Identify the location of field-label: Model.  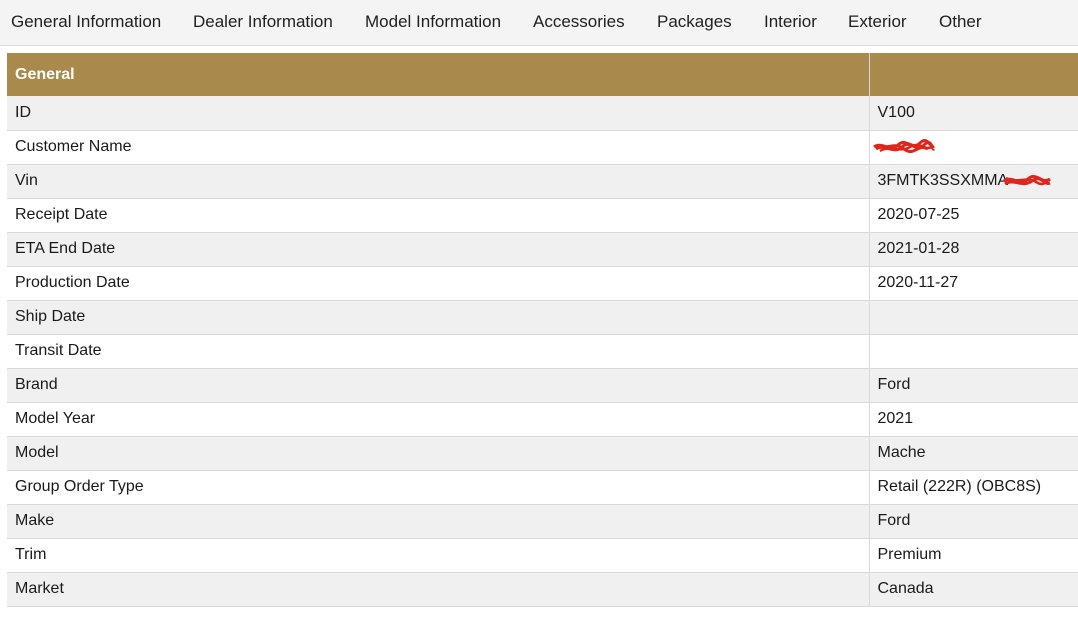
(438, 453).